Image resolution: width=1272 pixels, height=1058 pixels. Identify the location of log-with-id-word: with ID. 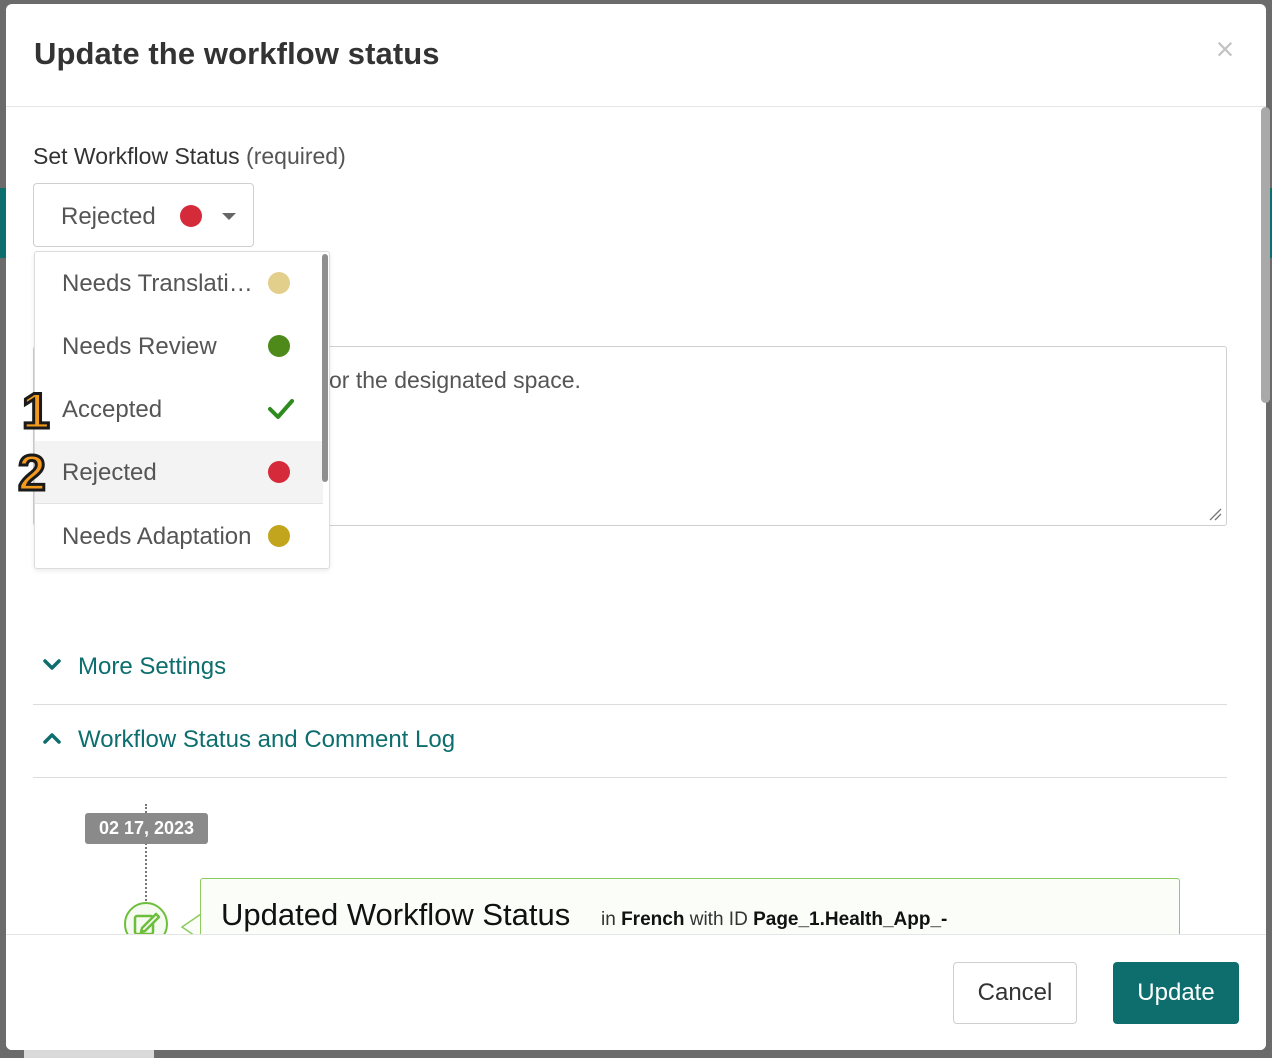
(718, 919).